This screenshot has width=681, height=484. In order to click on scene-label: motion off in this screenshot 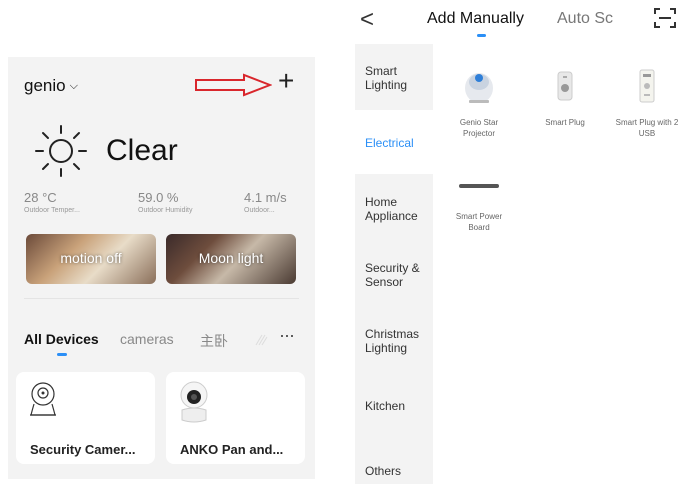, I will do `click(91, 258)`.